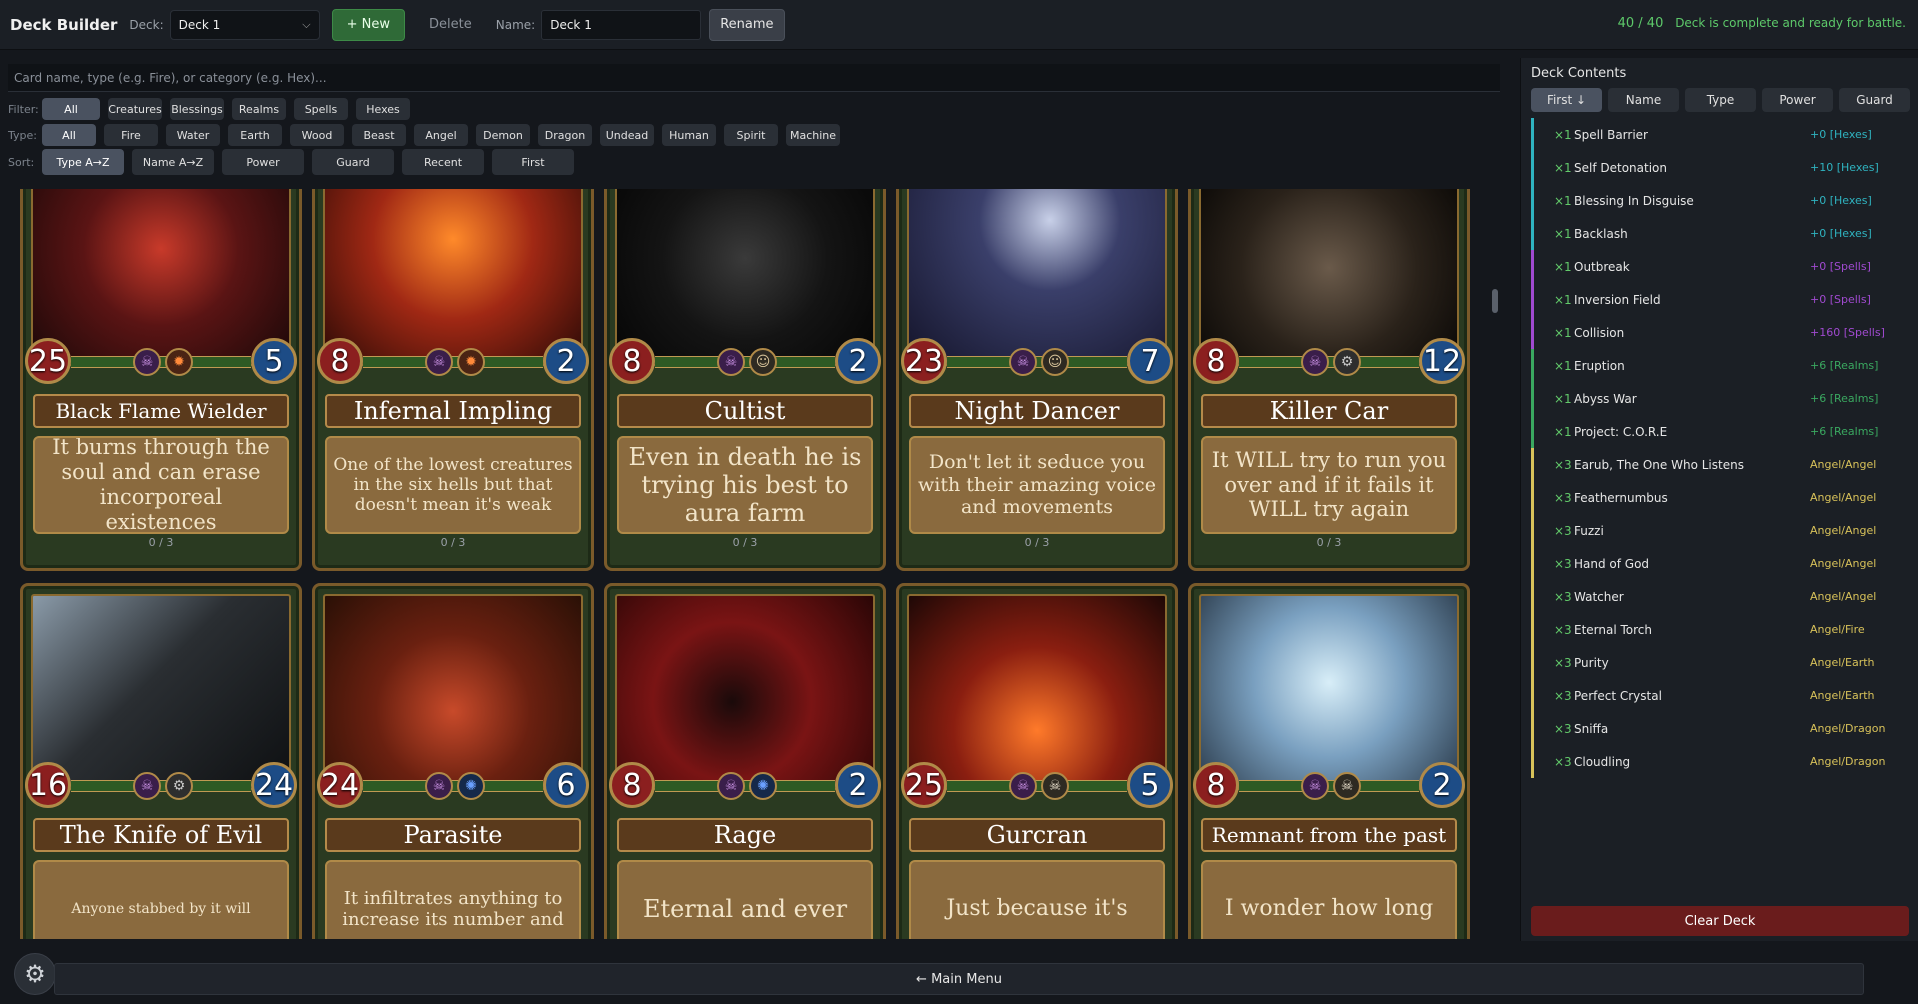 The image size is (1918, 1004). Describe the element at coordinates (747, 24) in the screenshot. I see `rename-button: Rename` at that location.